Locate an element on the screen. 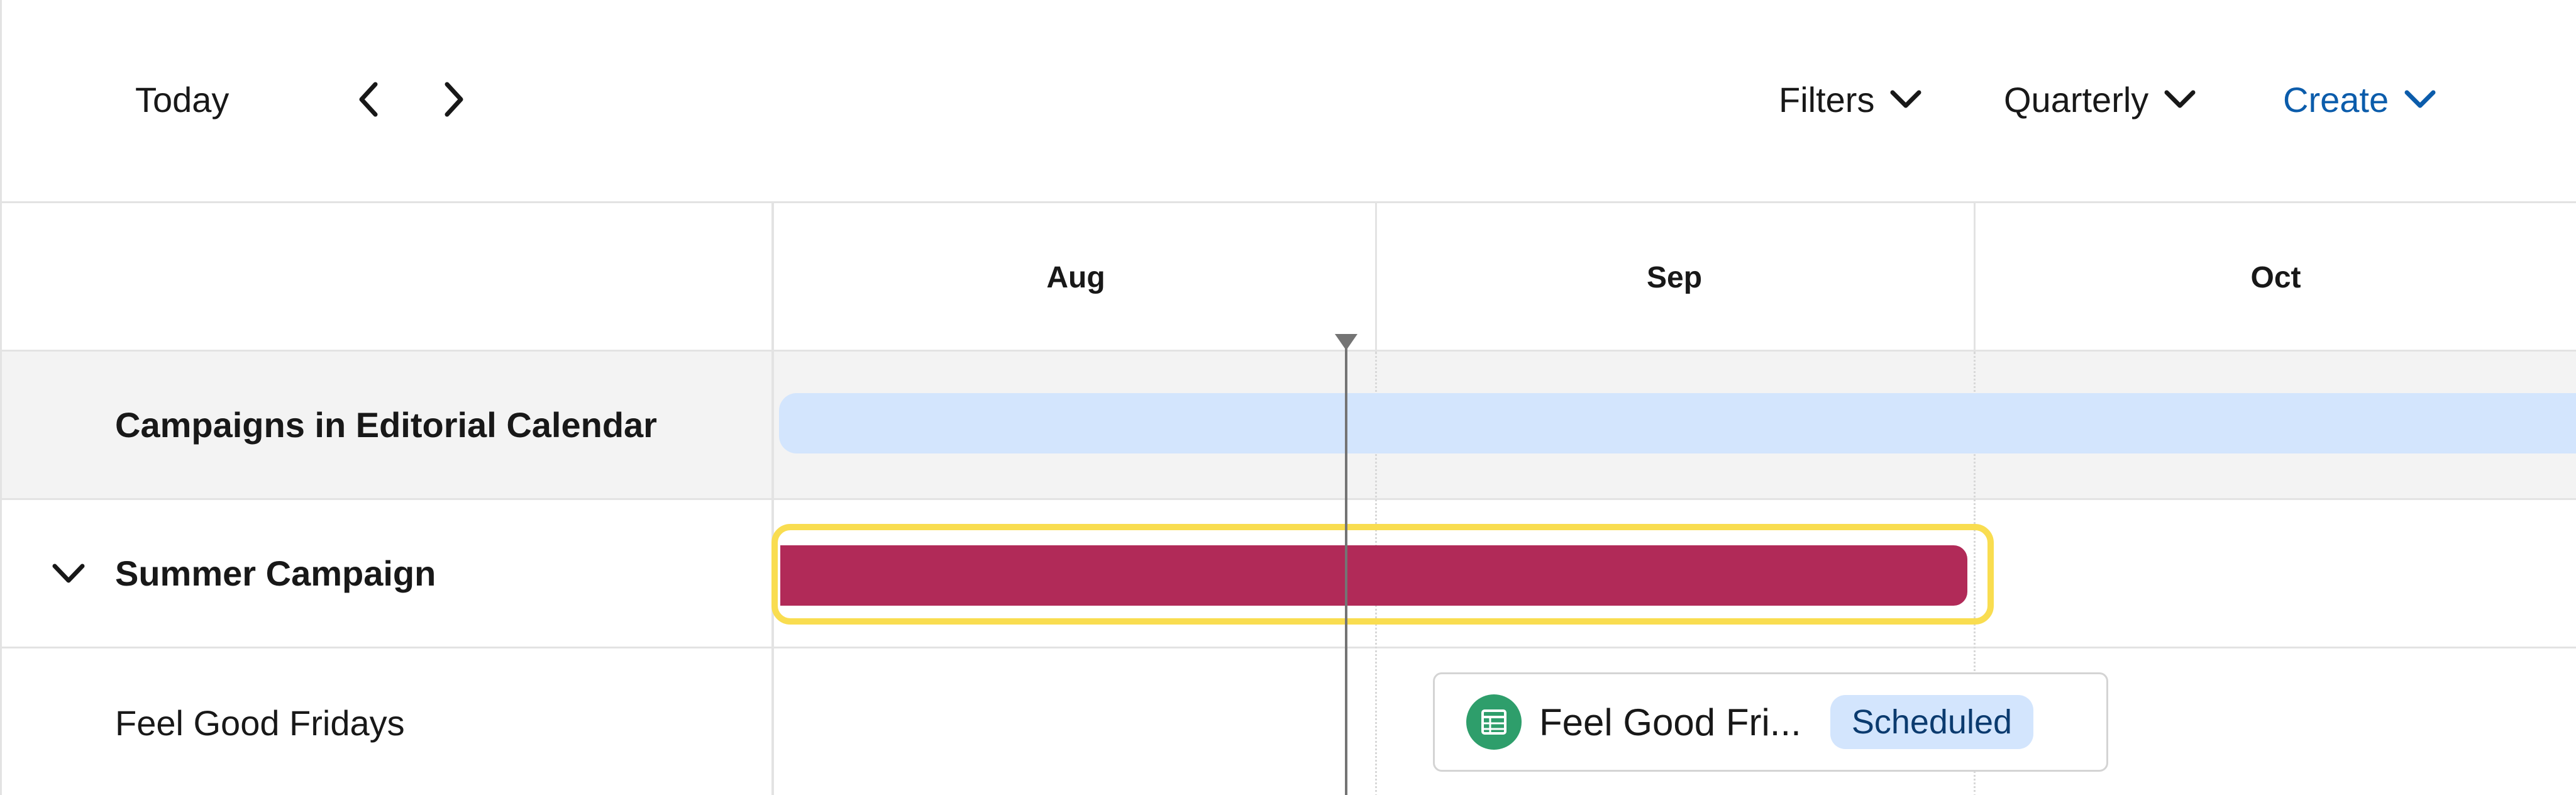 Image resolution: width=2576 pixels, height=795 pixels. chevron-left-icon is located at coordinates (368, 100).